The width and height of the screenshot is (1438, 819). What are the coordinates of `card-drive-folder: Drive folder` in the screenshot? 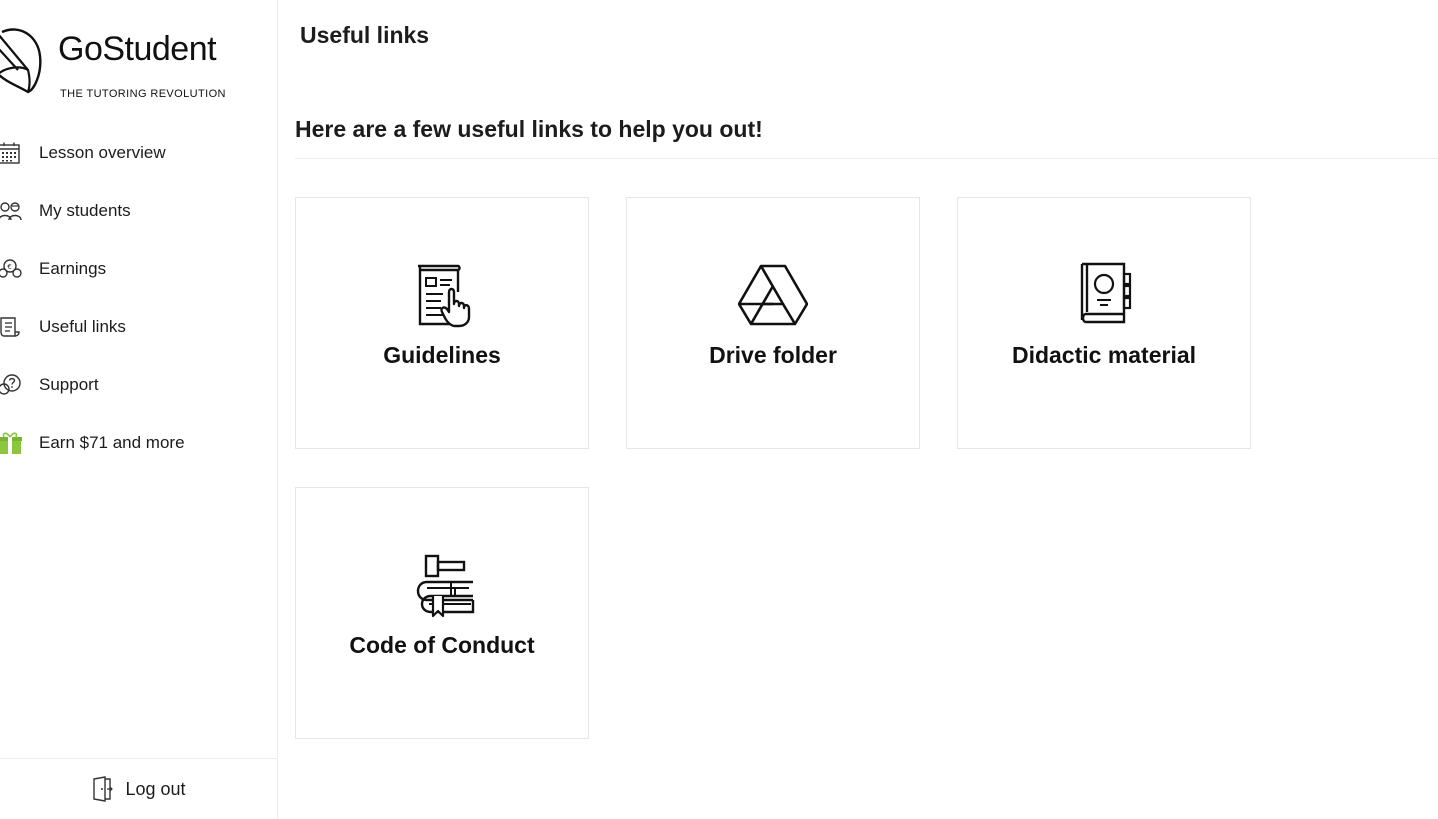 It's located at (773, 323).